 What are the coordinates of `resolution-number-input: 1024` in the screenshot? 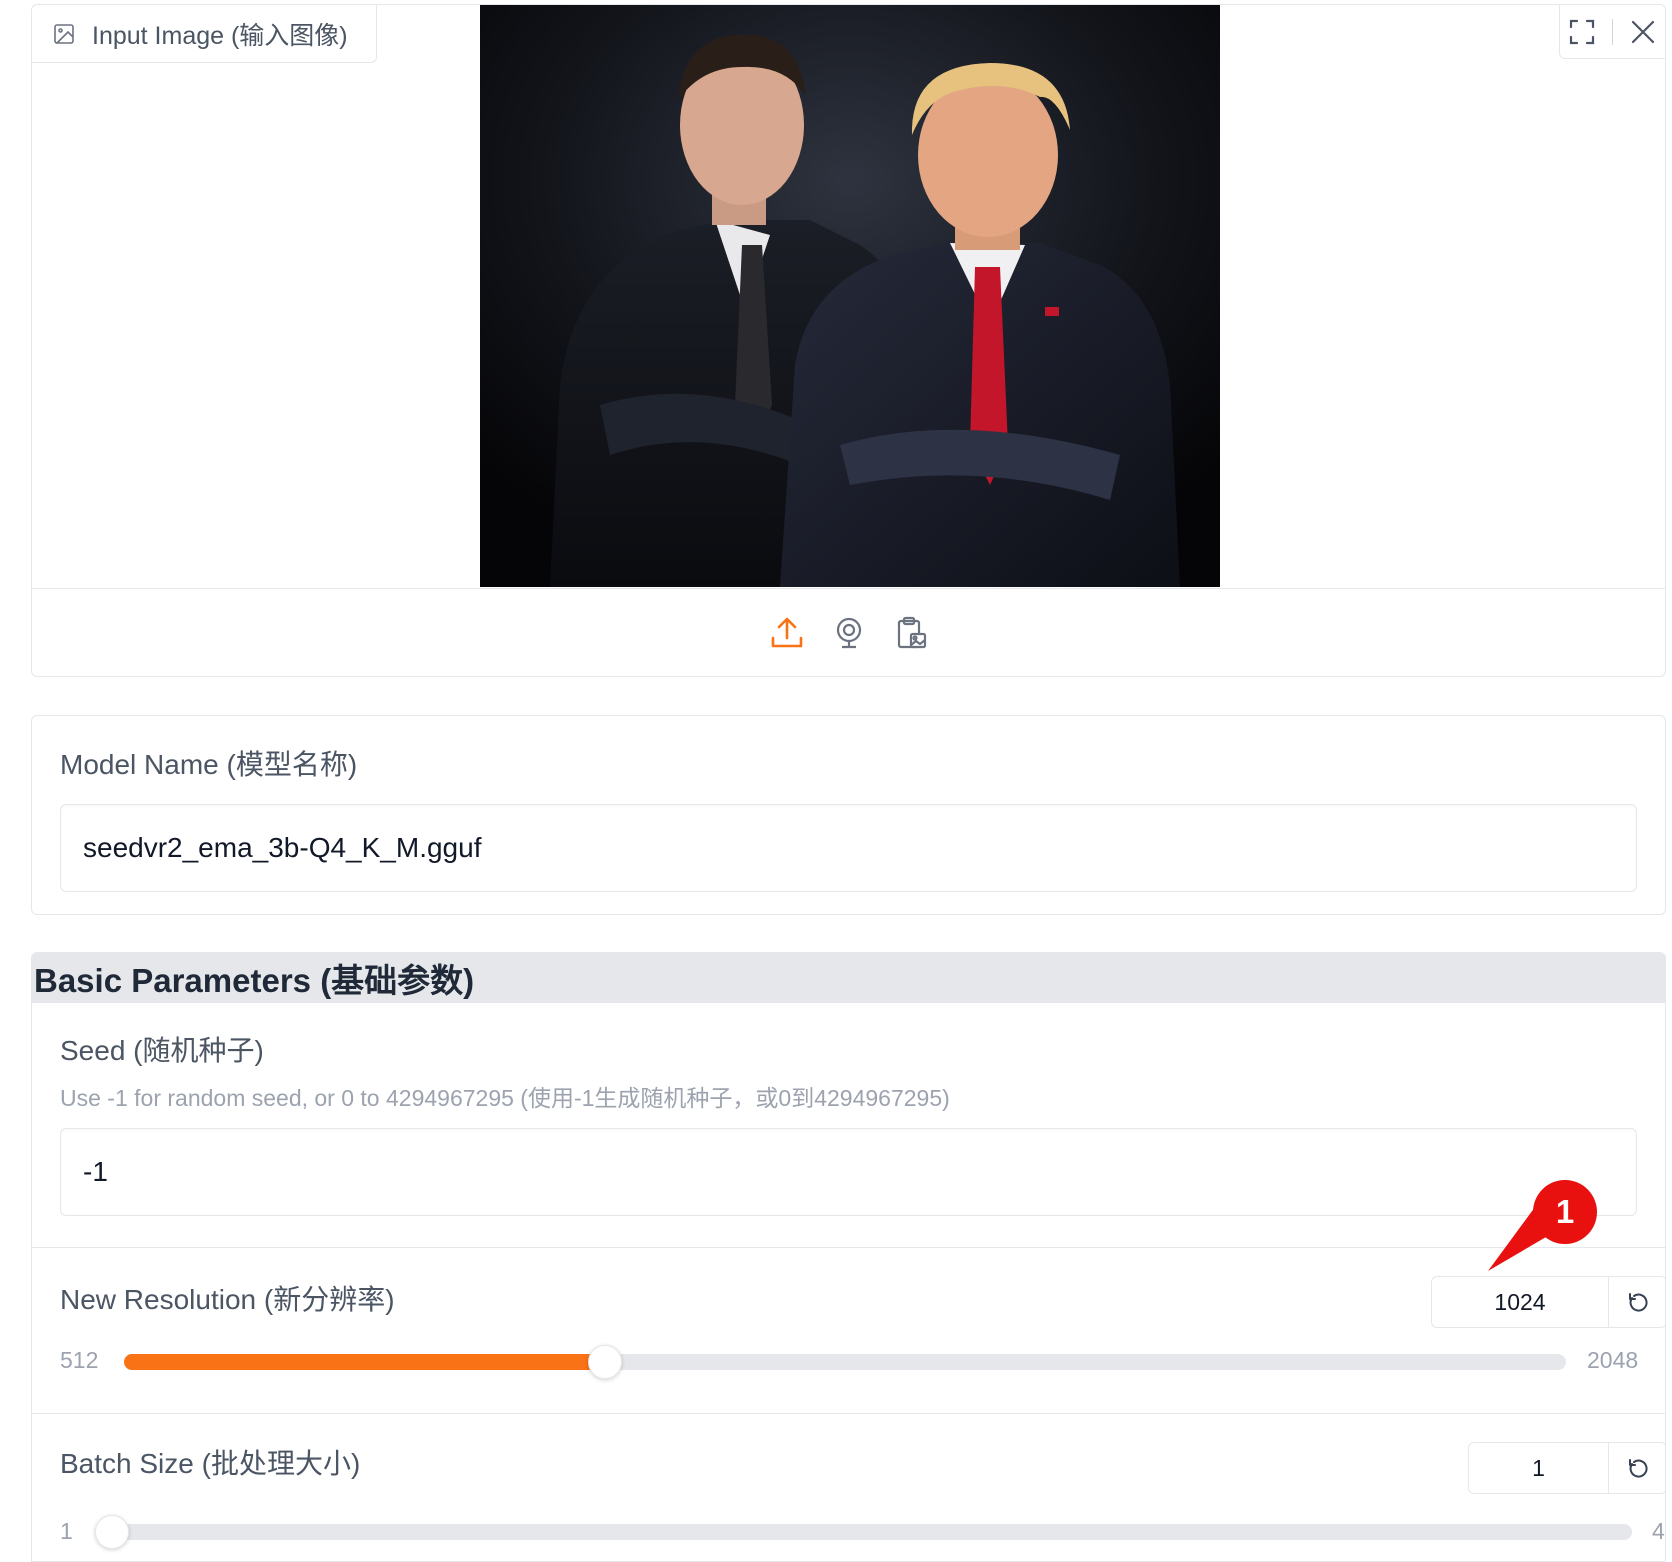 It's located at (1520, 1302).